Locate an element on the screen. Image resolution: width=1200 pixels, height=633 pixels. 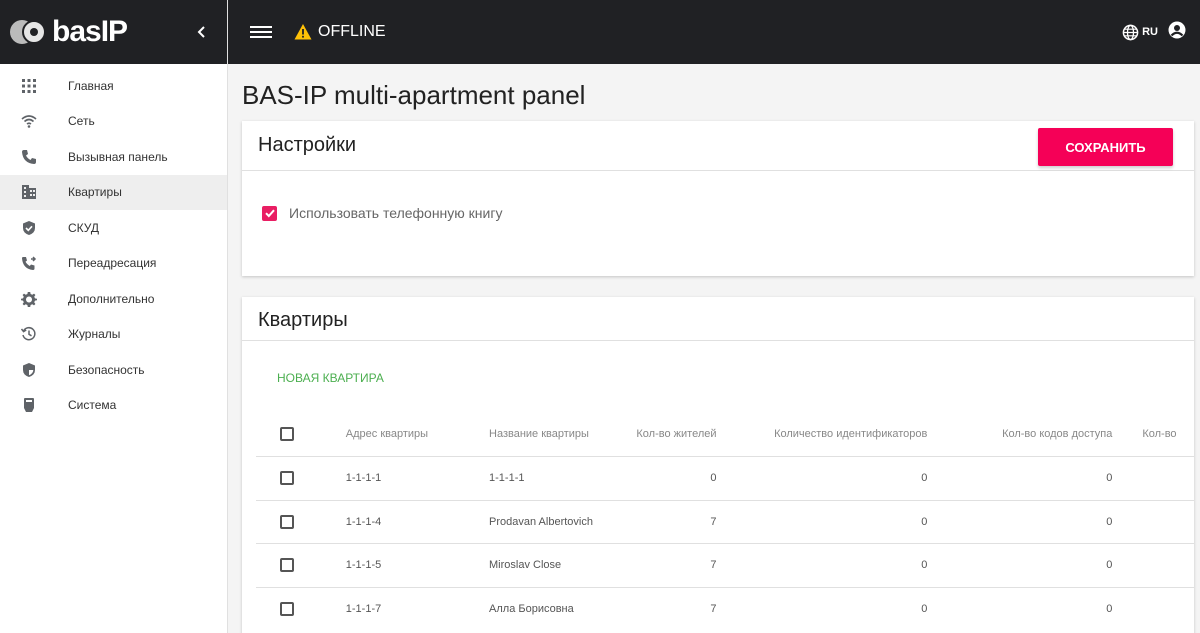
language-selector: RU is located at coordinates (1140, 32).